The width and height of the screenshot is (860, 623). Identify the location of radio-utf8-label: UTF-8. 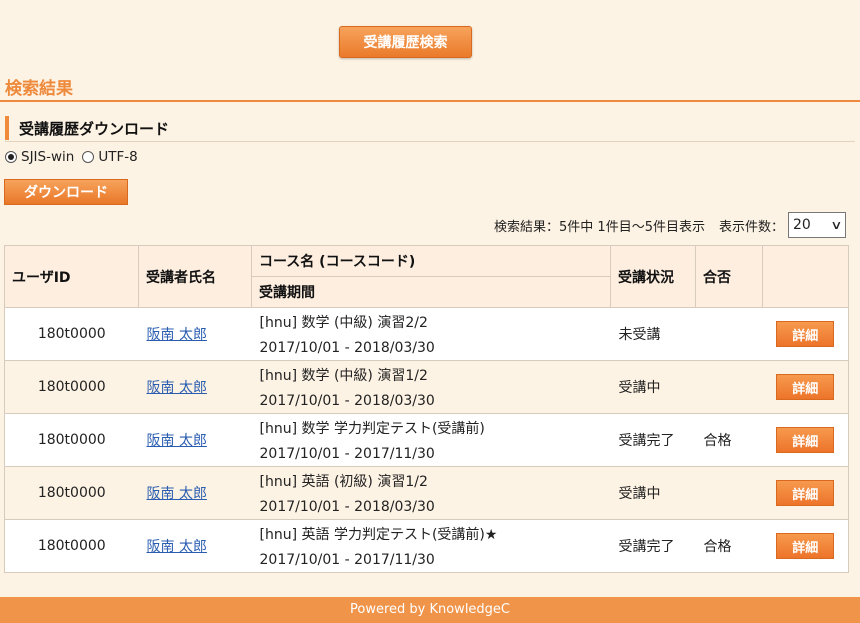
(118, 157).